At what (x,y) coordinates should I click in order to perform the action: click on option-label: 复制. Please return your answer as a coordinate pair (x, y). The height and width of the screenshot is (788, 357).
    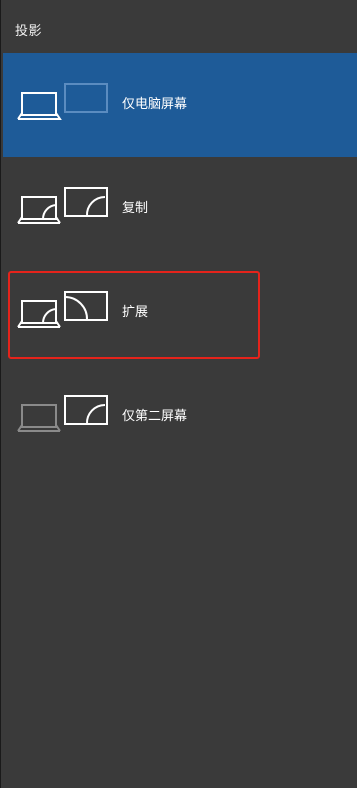
    Looking at the image, I should click on (135, 208).